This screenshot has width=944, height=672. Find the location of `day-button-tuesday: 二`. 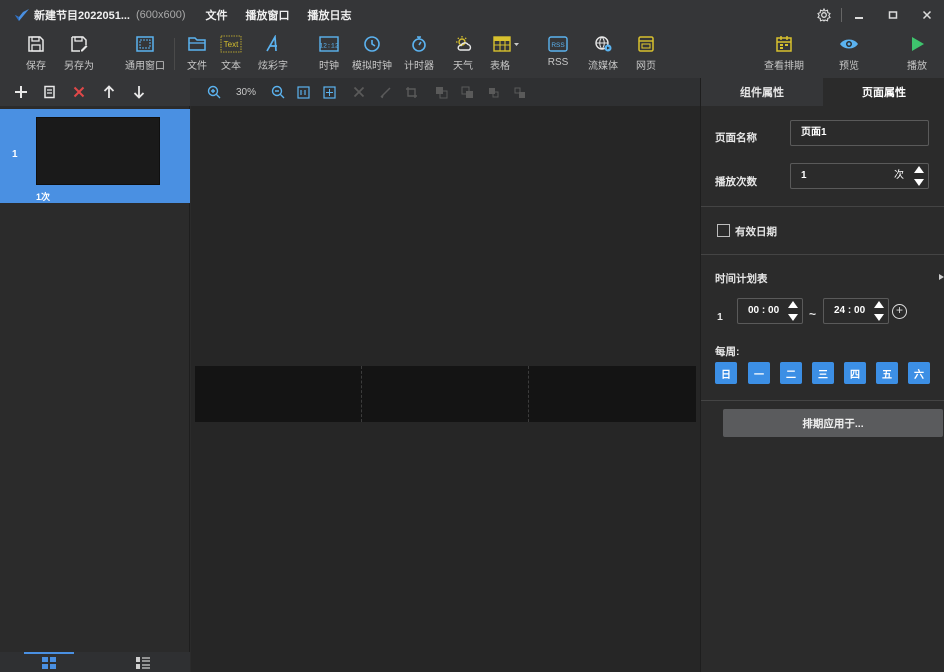

day-button-tuesday: 二 is located at coordinates (791, 373).